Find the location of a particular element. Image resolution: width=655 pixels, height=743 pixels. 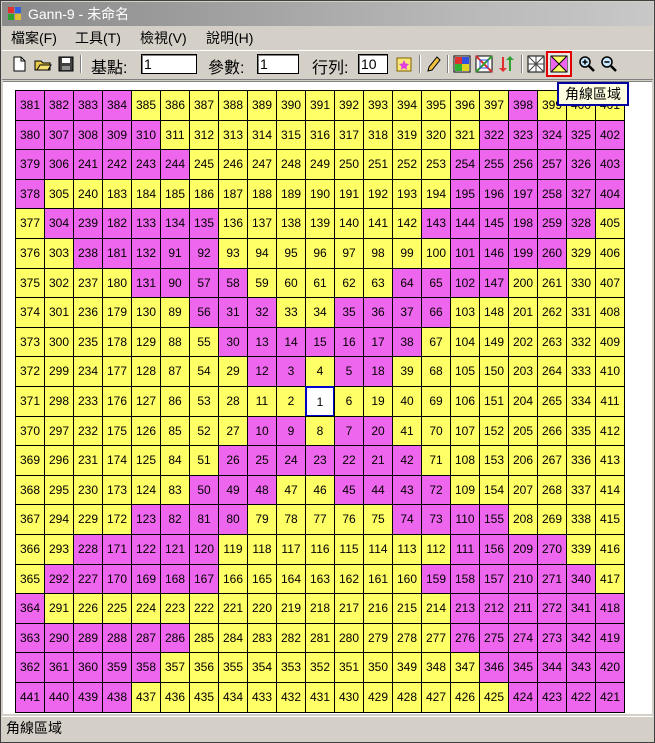

grid-cell: 292 is located at coordinates (59, 579).